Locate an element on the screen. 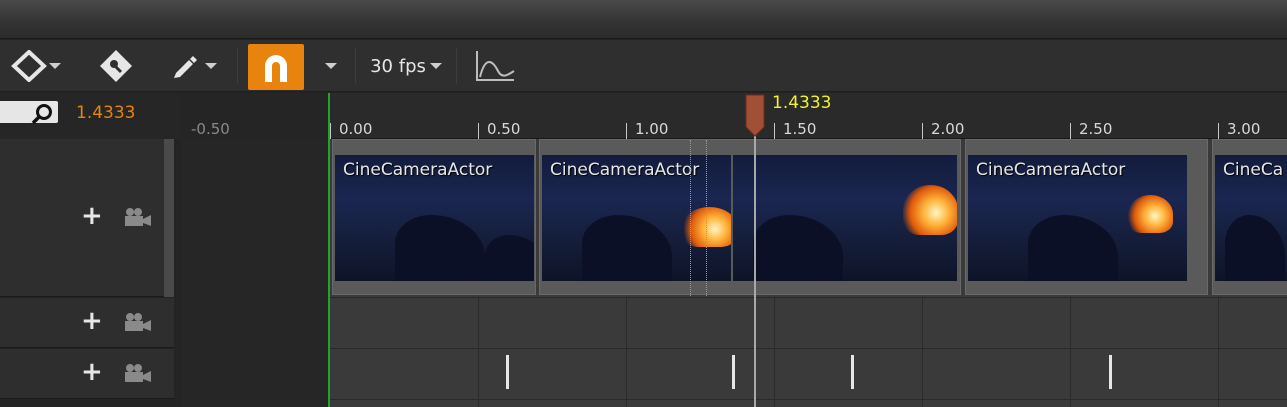 The image size is (1287, 407). track-resize-handle is located at coordinates (169, 218).